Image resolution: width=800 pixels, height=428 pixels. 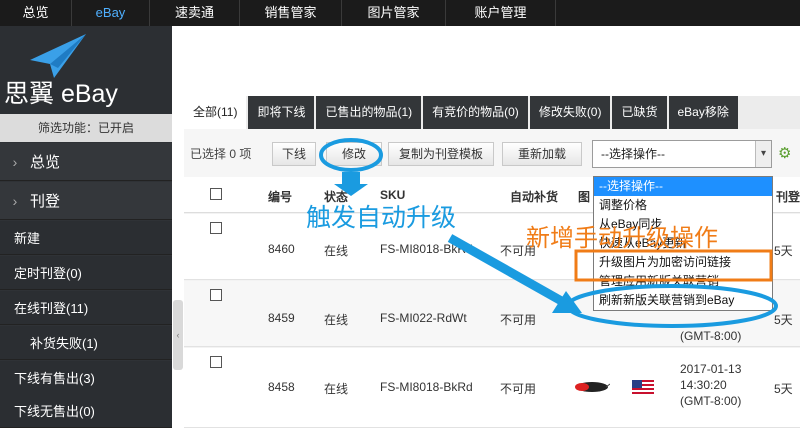 What do you see at coordinates (622, 238) in the screenshot?
I see `annotation-new-manual-op: 新增手动升级操作` at bounding box center [622, 238].